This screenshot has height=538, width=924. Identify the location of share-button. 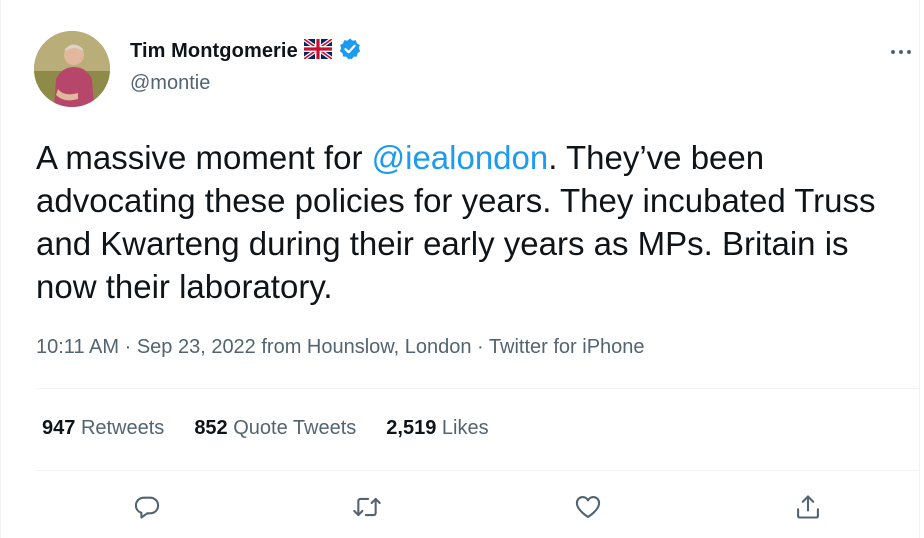
(808, 509).